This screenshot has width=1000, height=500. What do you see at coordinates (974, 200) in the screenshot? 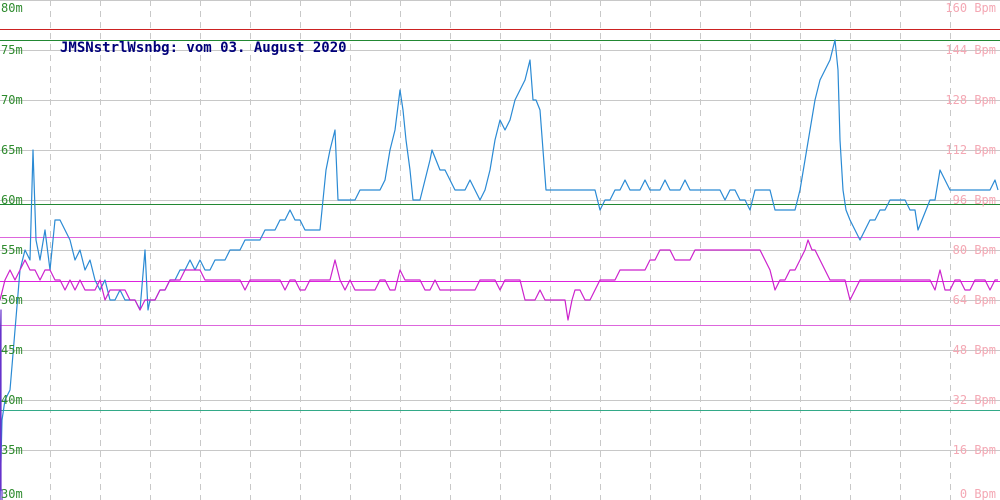
I see `right-axis-tick-label: 96 Bpm` at bounding box center [974, 200].